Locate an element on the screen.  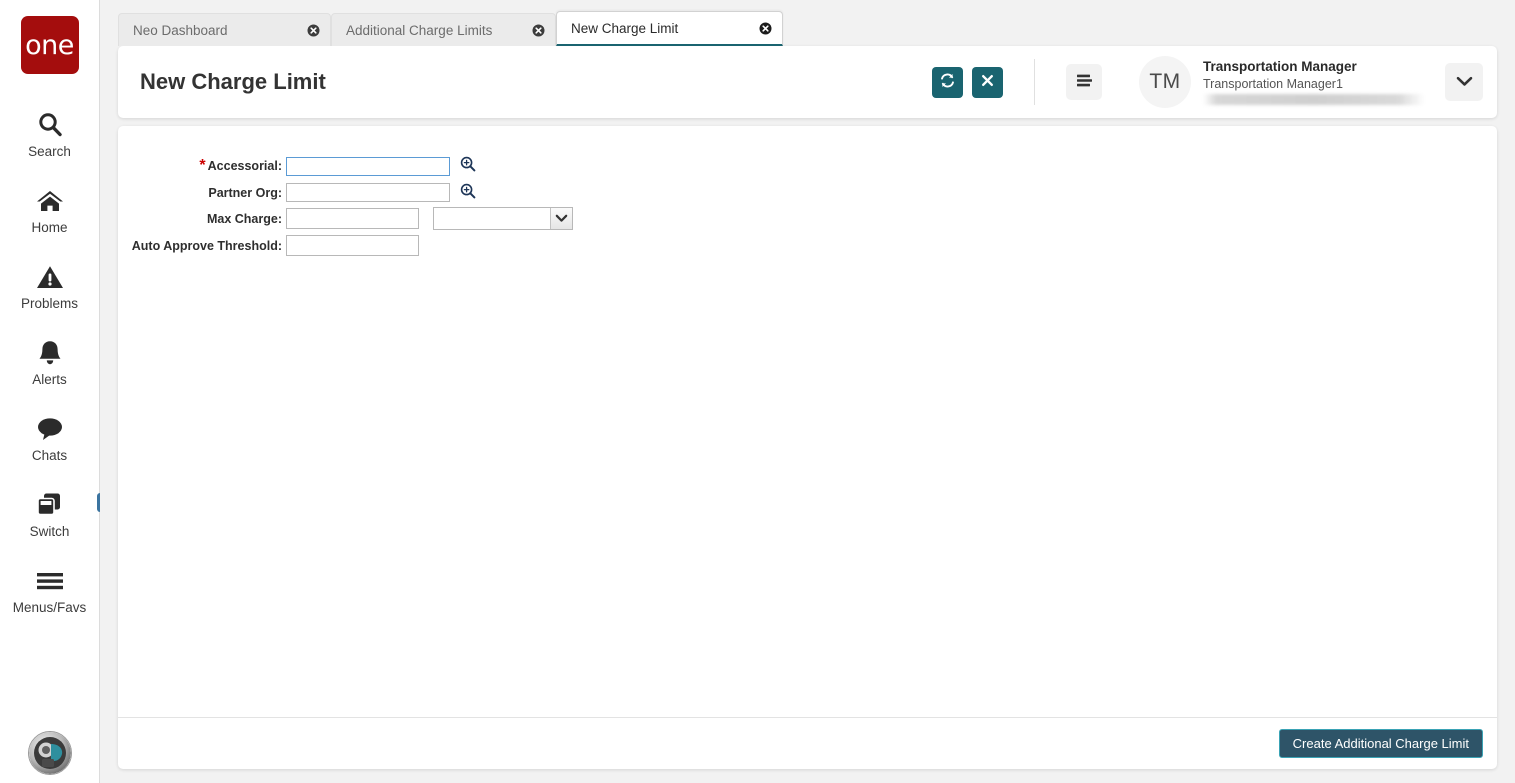
tab-neo-dashboard: Neo Dashboard is located at coordinates (224, 29).